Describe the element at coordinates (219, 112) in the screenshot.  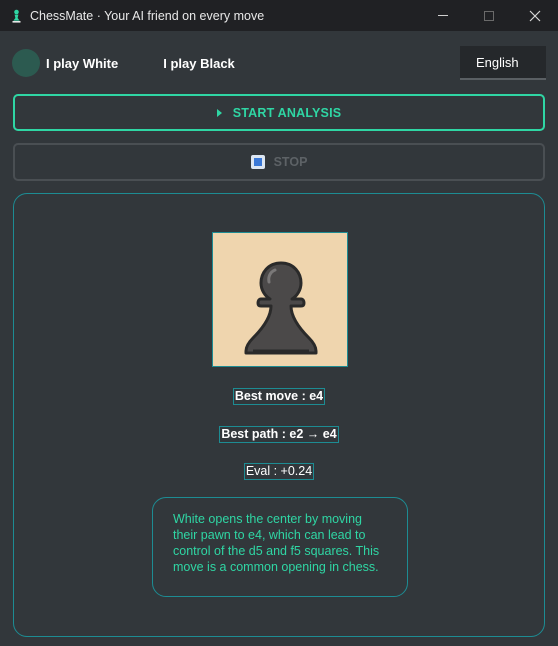
I see `play-icon` at that location.